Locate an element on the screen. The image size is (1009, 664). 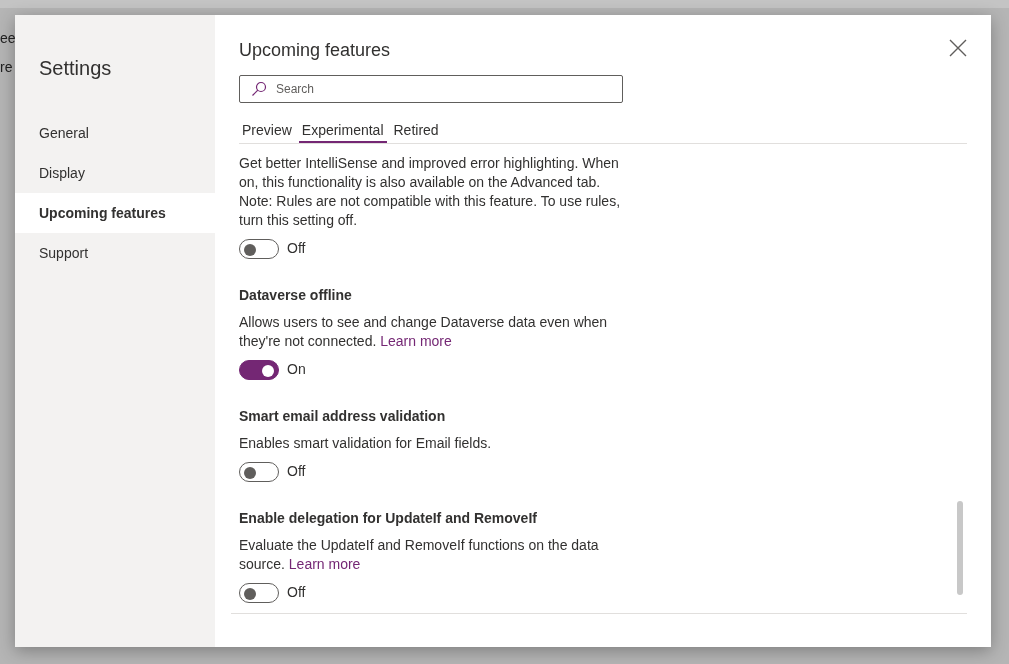
nav-item: Display is located at coordinates (115, 173).